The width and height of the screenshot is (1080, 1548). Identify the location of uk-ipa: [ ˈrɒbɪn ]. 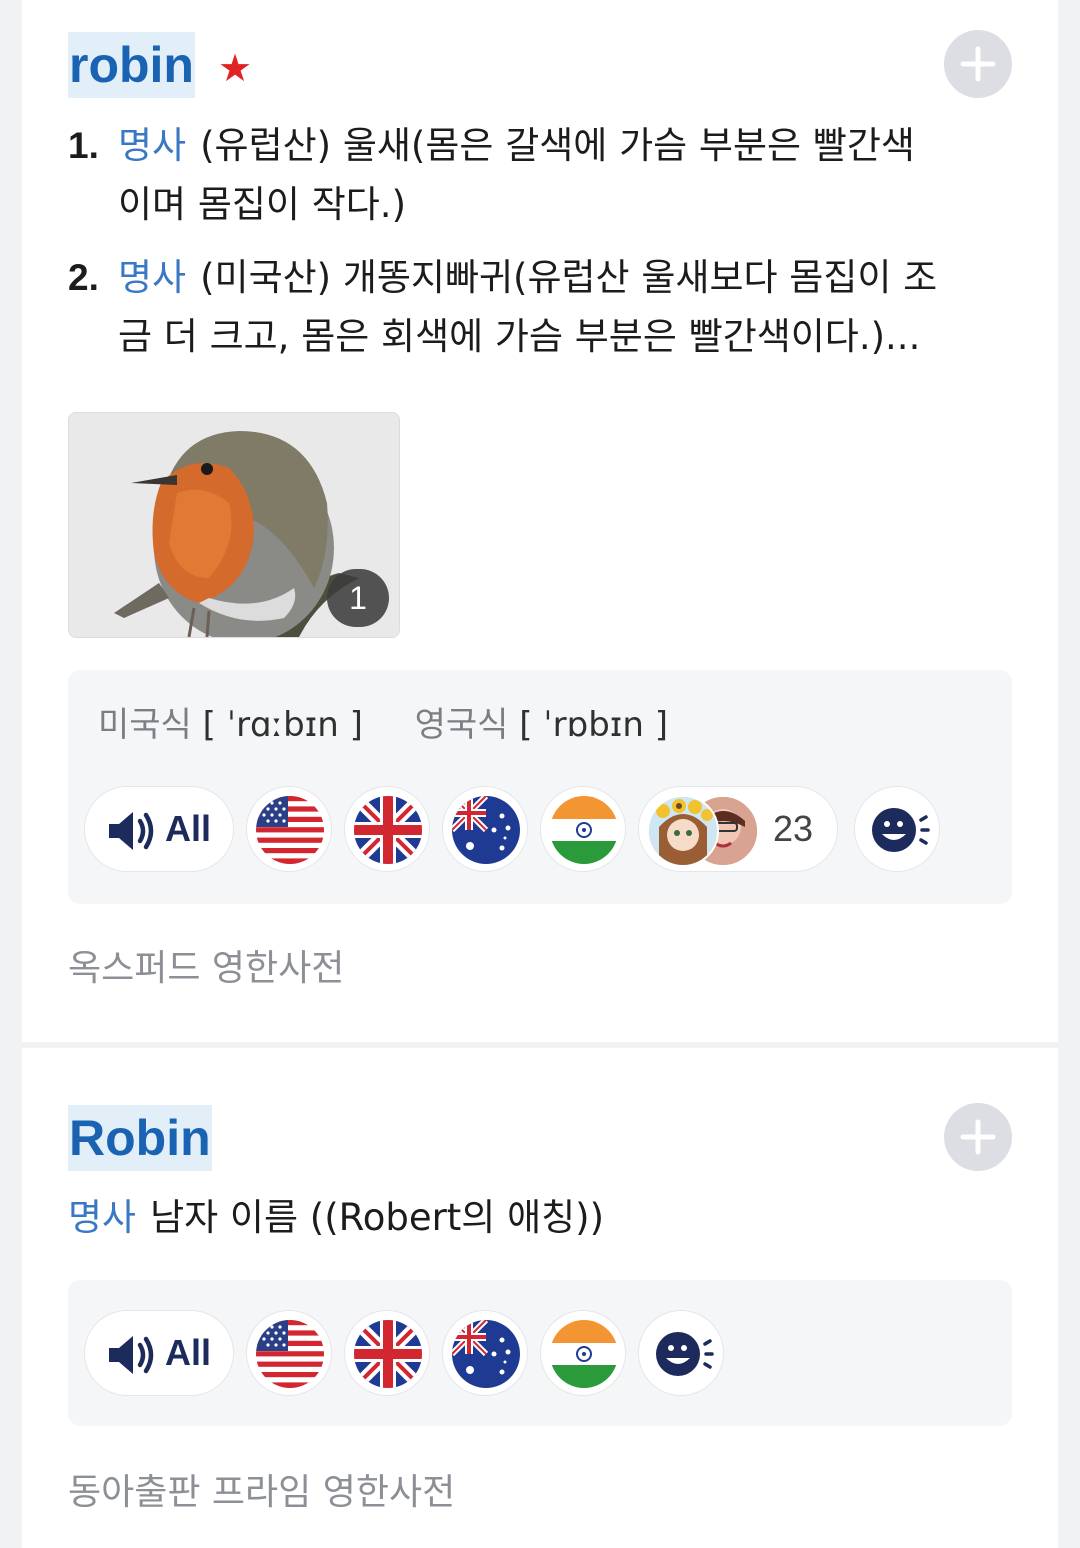
(594, 725).